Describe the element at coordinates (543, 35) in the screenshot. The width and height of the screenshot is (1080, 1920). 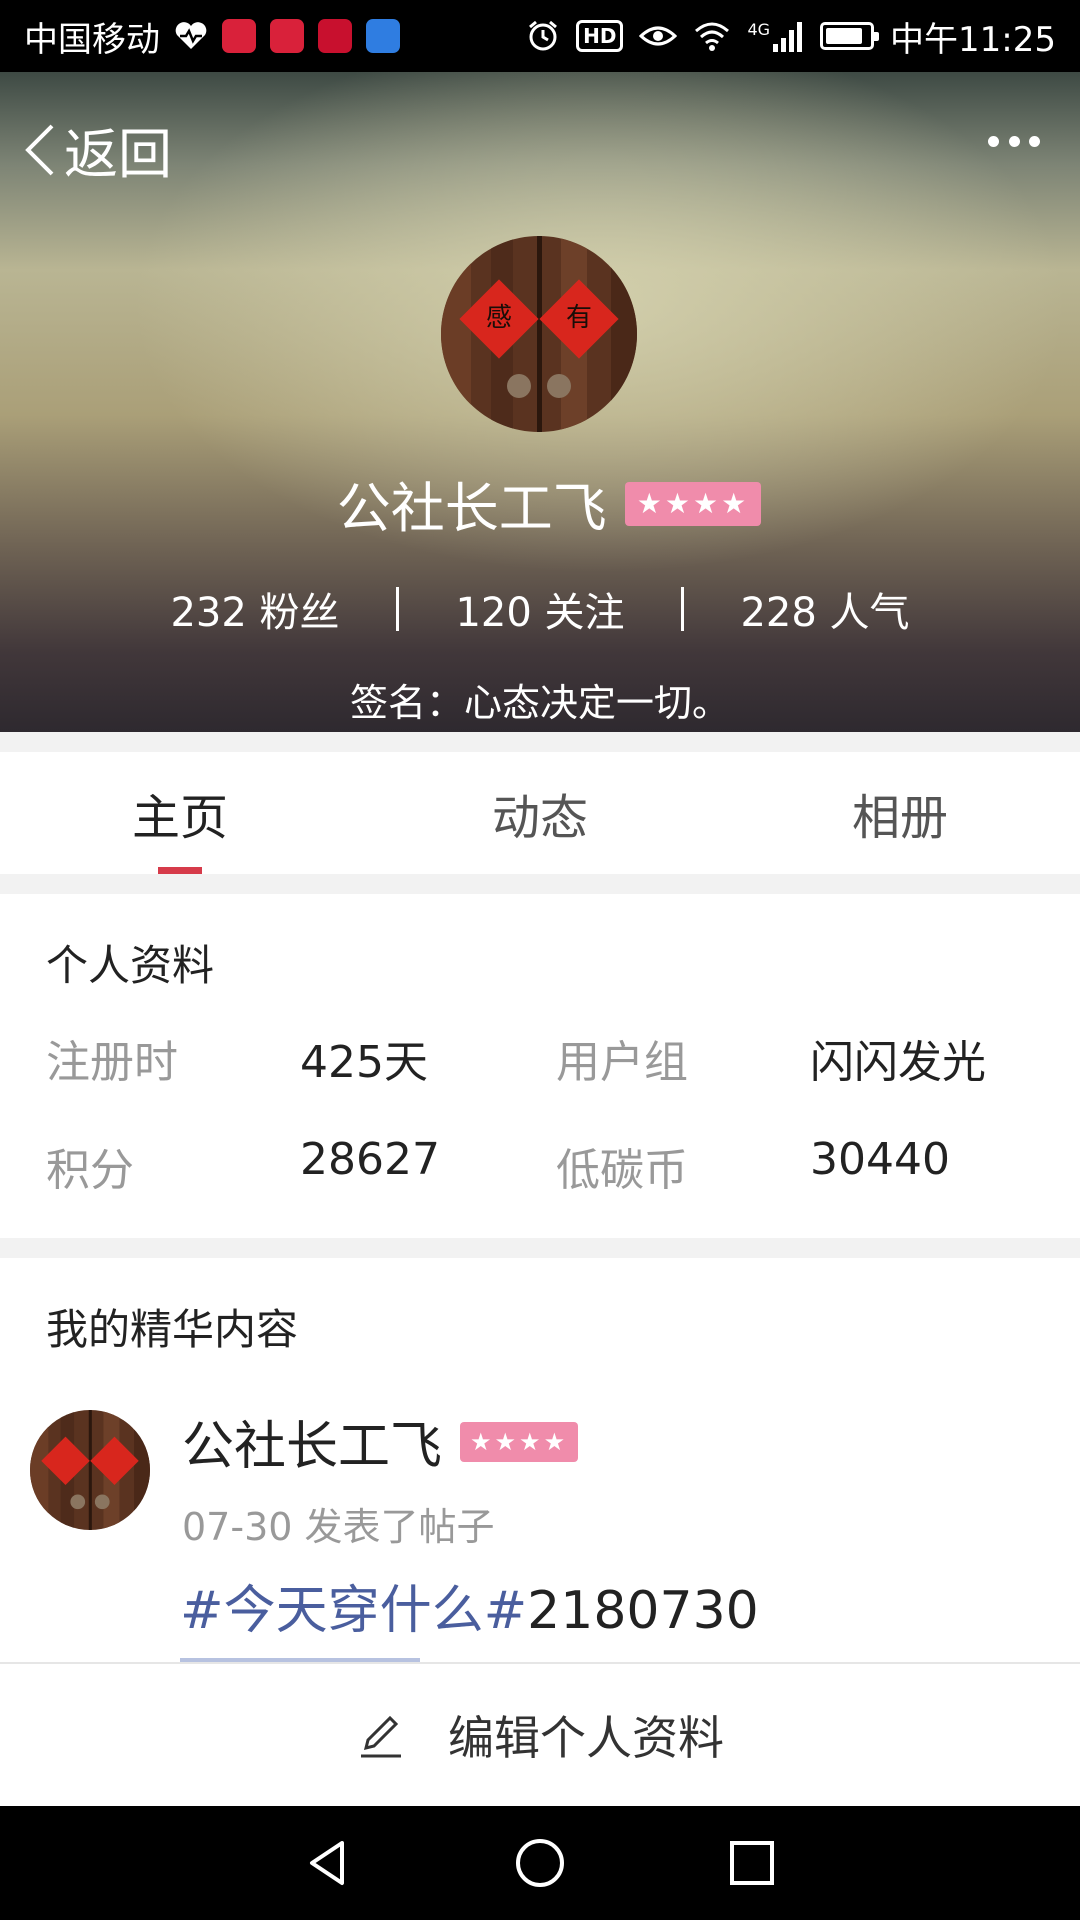
I see `alarm-icon` at that location.